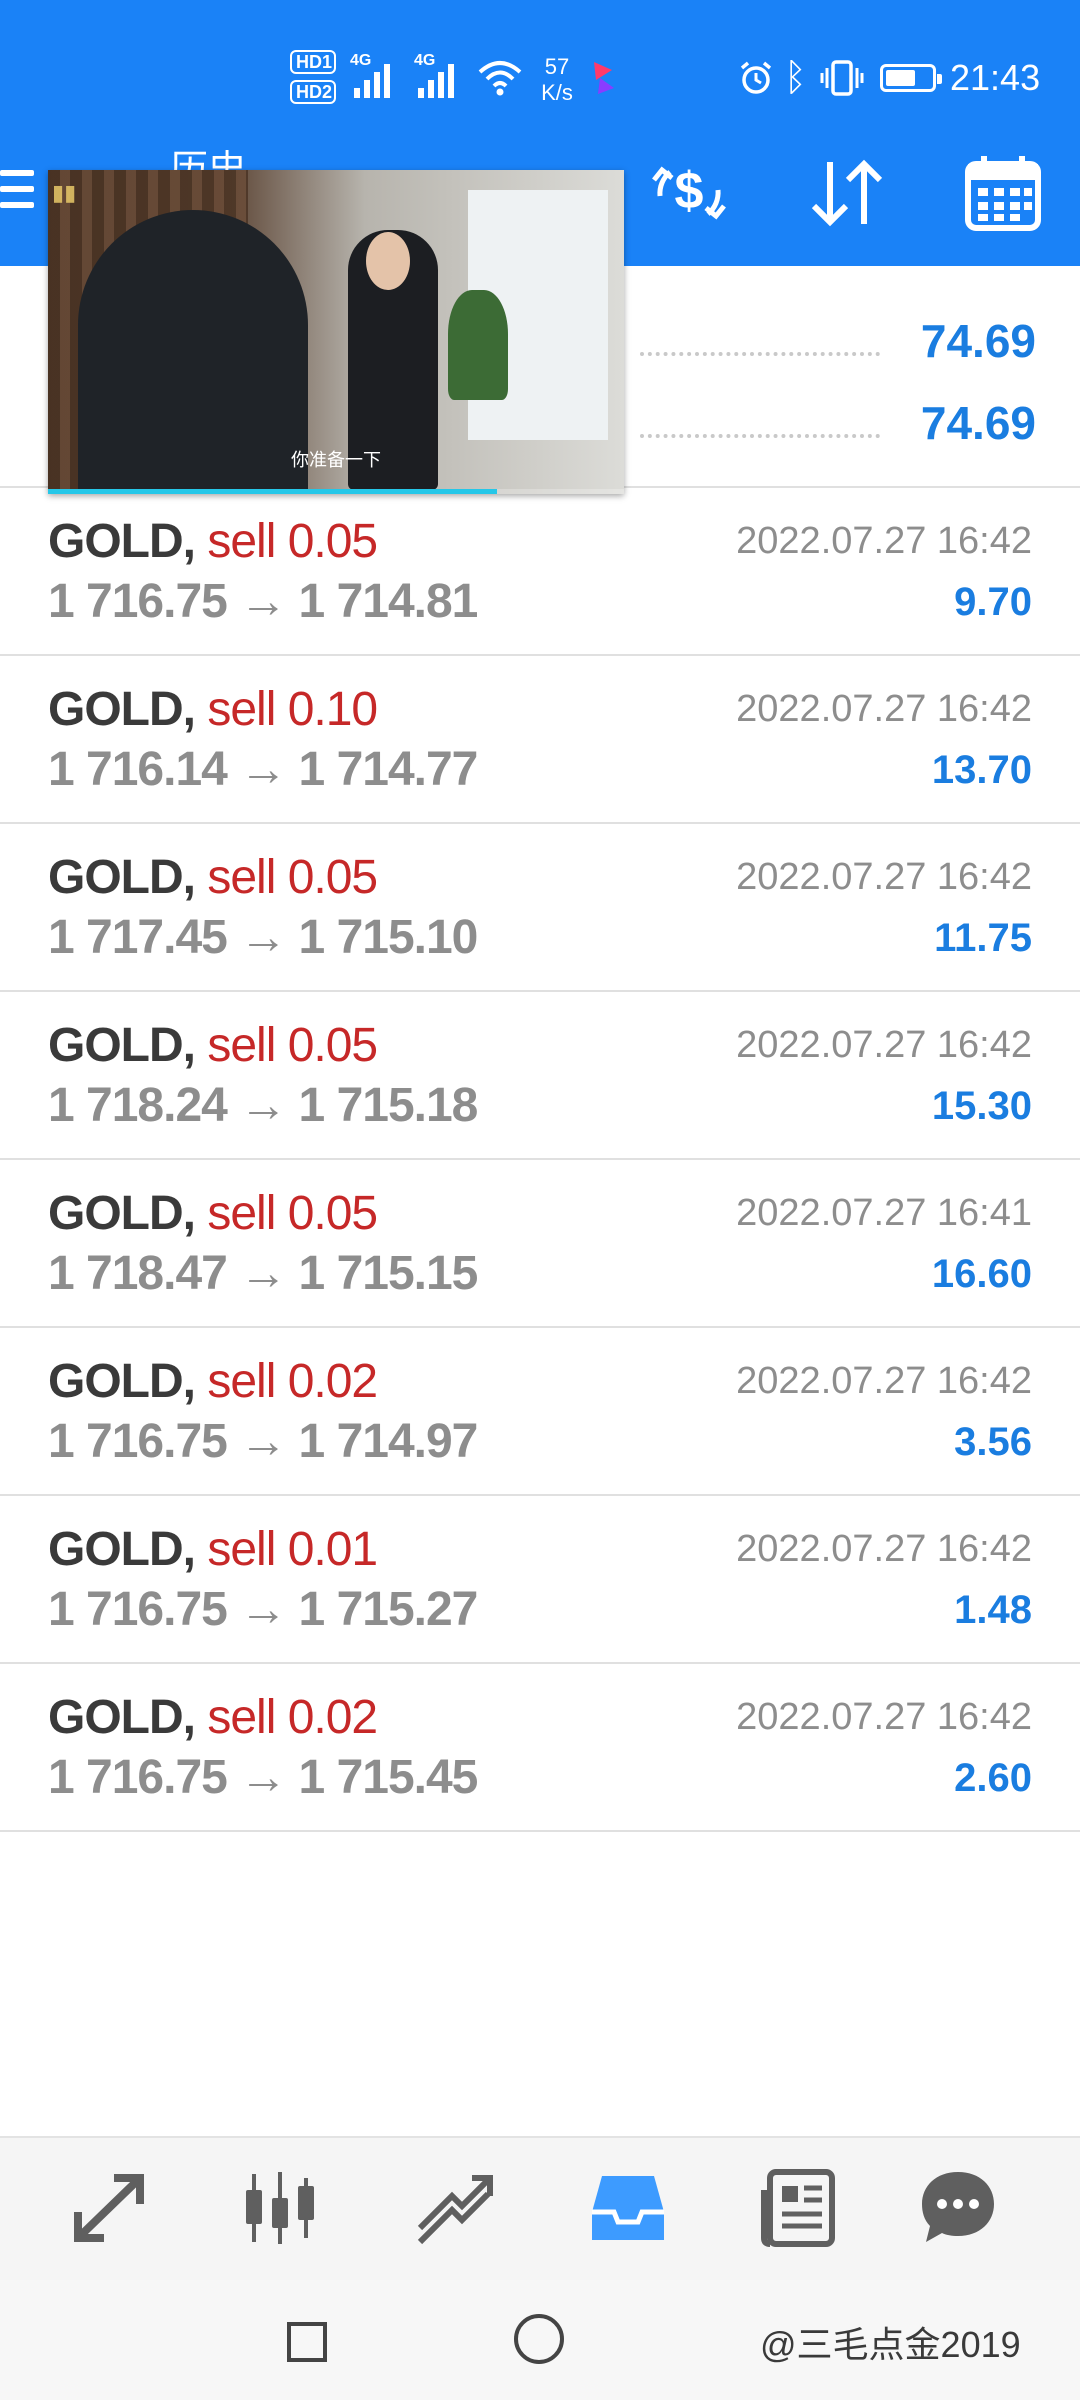  I want to click on history-icon, so click(628, 2208).